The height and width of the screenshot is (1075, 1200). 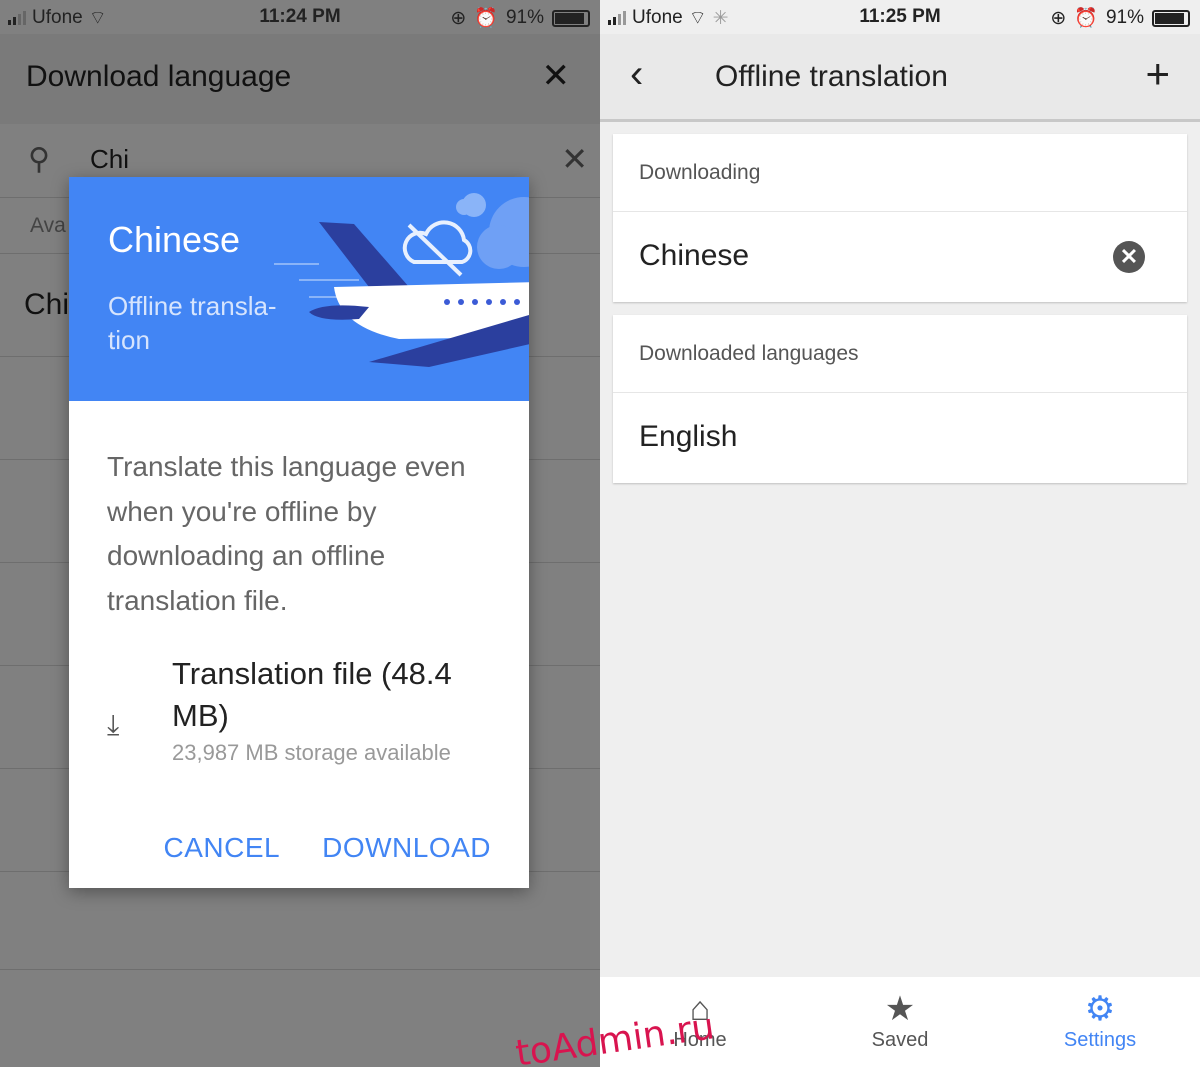 I want to click on language-row: Chinese ✕, so click(x=900, y=257).